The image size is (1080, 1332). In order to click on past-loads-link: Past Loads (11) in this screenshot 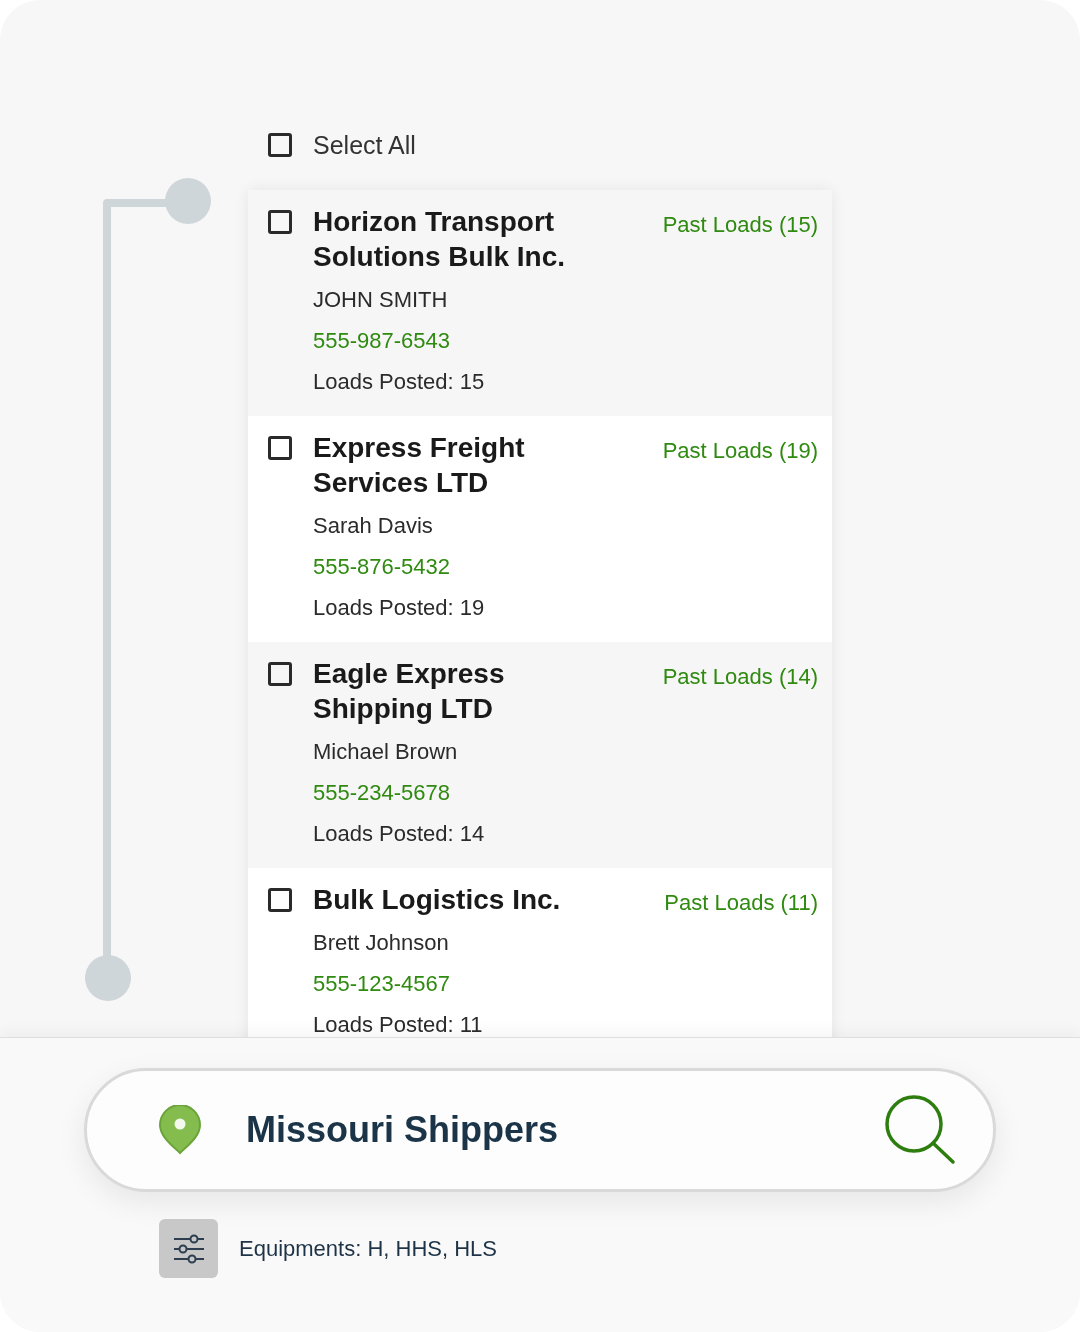, I will do `click(741, 903)`.